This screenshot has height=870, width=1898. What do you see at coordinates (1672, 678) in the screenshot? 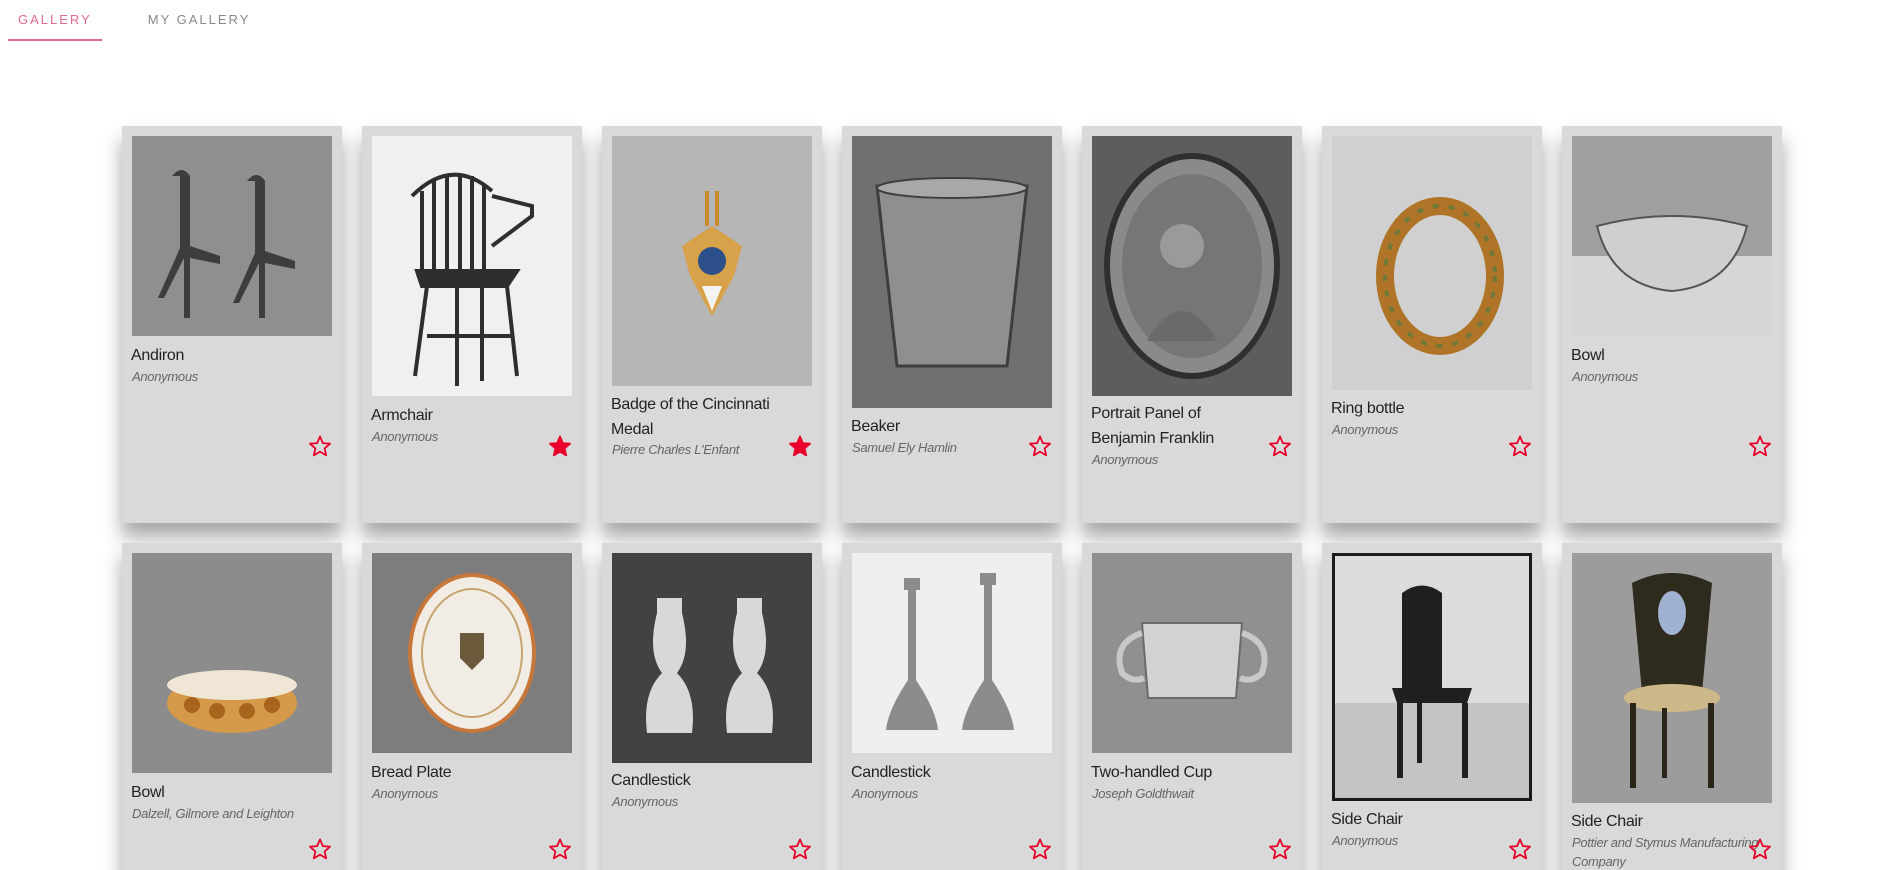
I see `artwork-image-ornate-chair` at bounding box center [1672, 678].